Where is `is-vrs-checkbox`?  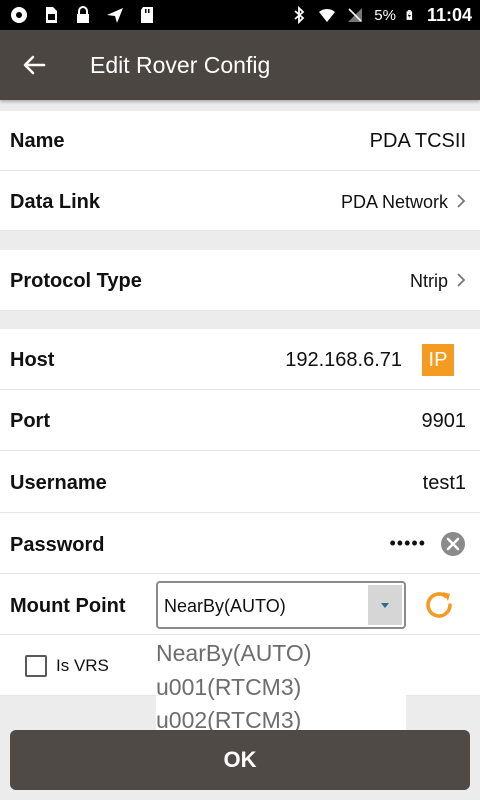
is-vrs-checkbox is located at coordinates (36, 666).